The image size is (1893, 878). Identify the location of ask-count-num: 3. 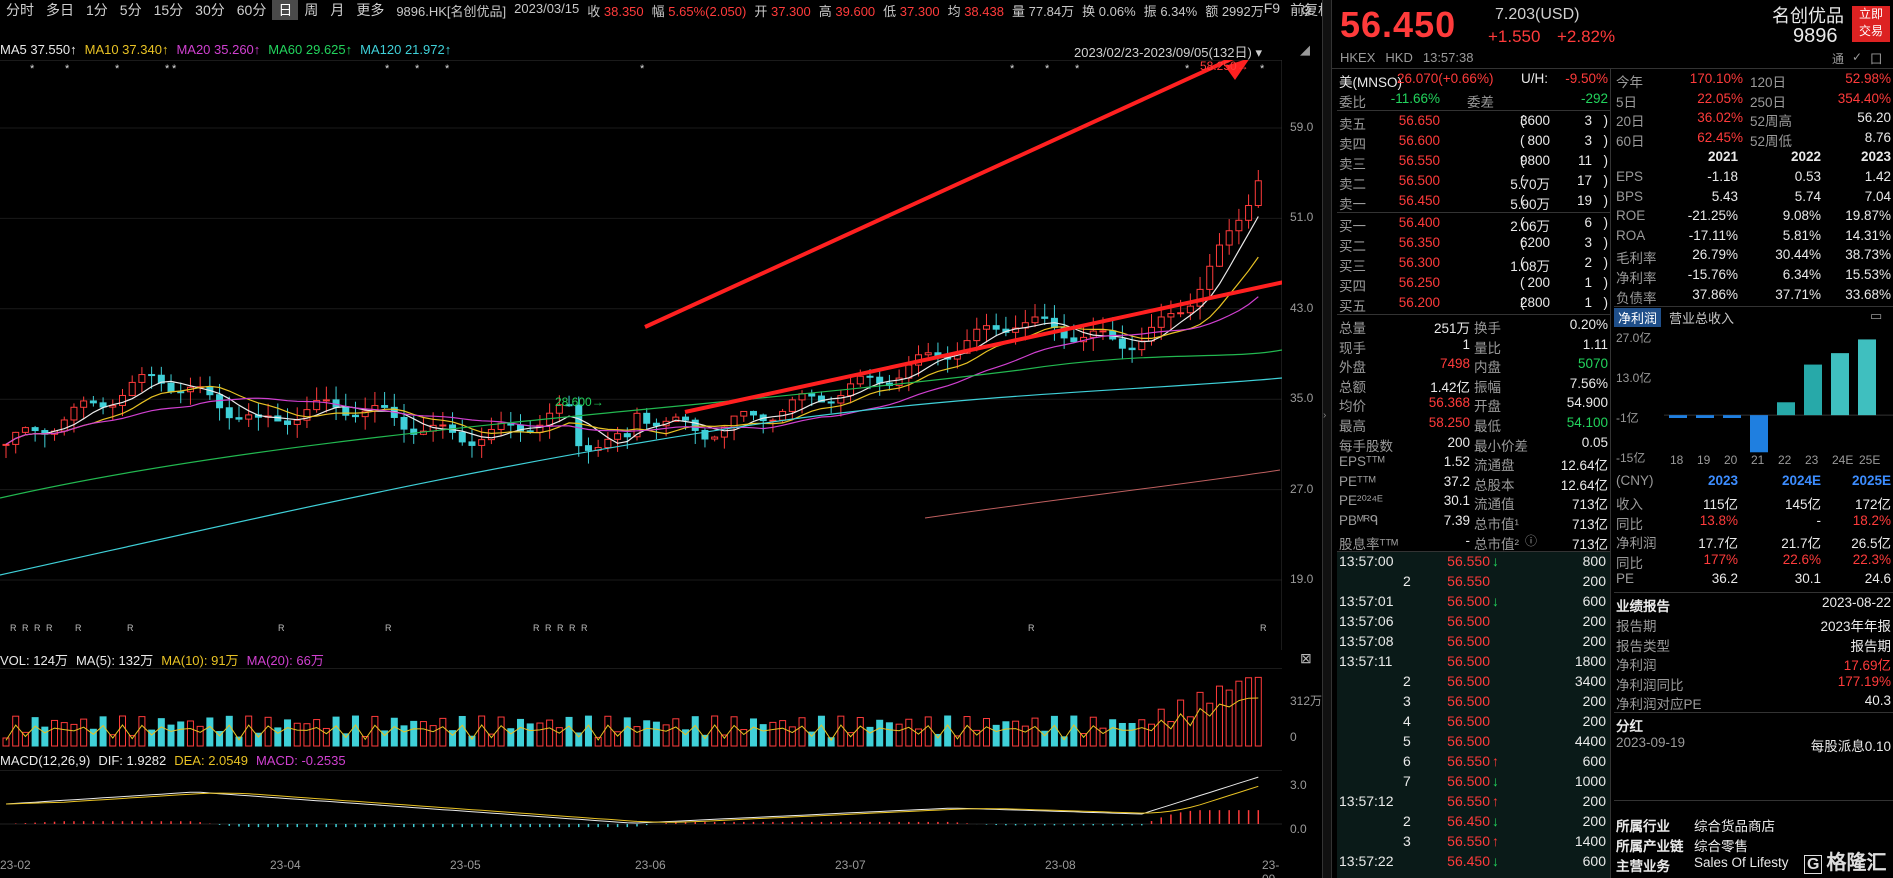
(1588, 140).